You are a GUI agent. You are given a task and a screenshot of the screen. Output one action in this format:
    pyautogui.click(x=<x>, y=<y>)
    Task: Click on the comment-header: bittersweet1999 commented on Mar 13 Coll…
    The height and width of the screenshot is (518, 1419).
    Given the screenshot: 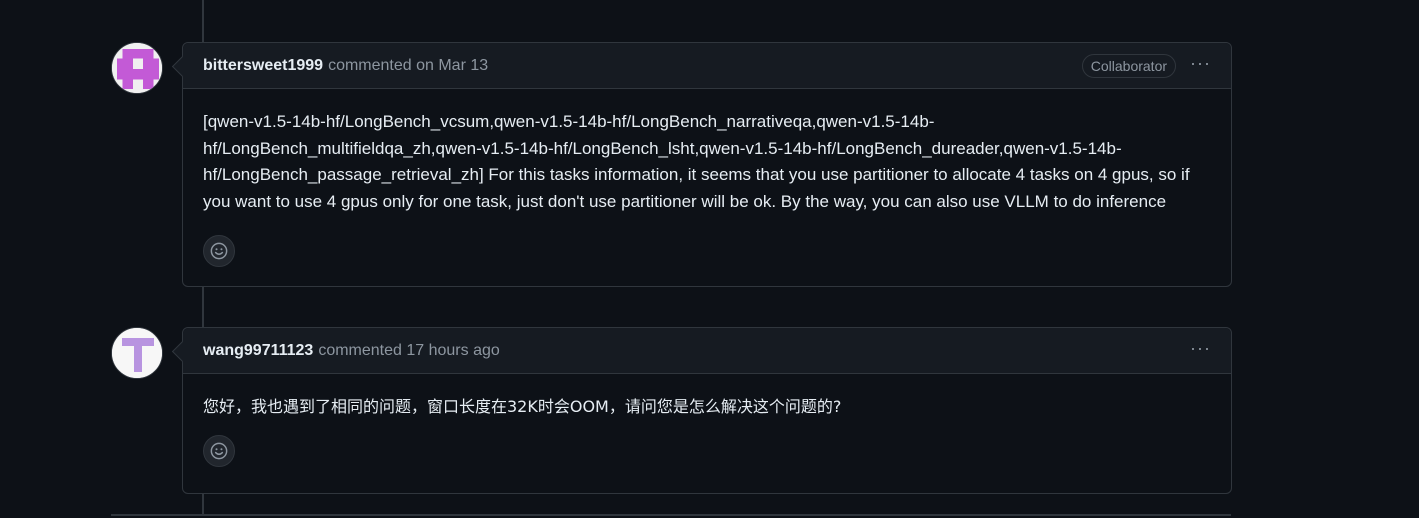 What is the action you would take?
    pyautogui.click(x=707, y=66)
    